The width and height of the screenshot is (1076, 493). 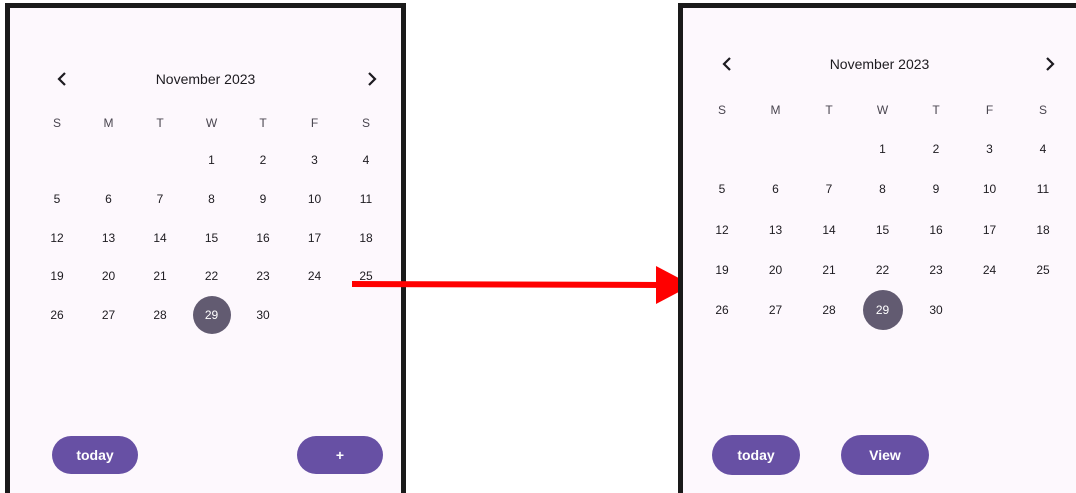 What do you see at coordinates (885, 455) in the screenshot?
I see `view-button: View` at bounding box center [885, 455].